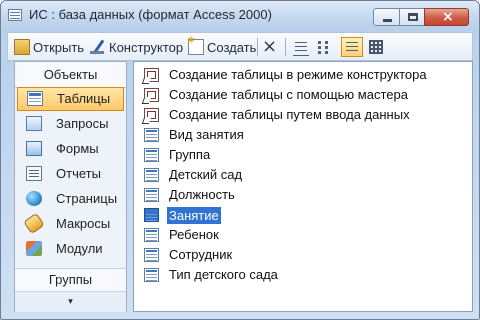 This screenshot has height=320, width=480. Describe the element at coordinates (386, 17) in the screenshot. I see `minimize-button` at that location.